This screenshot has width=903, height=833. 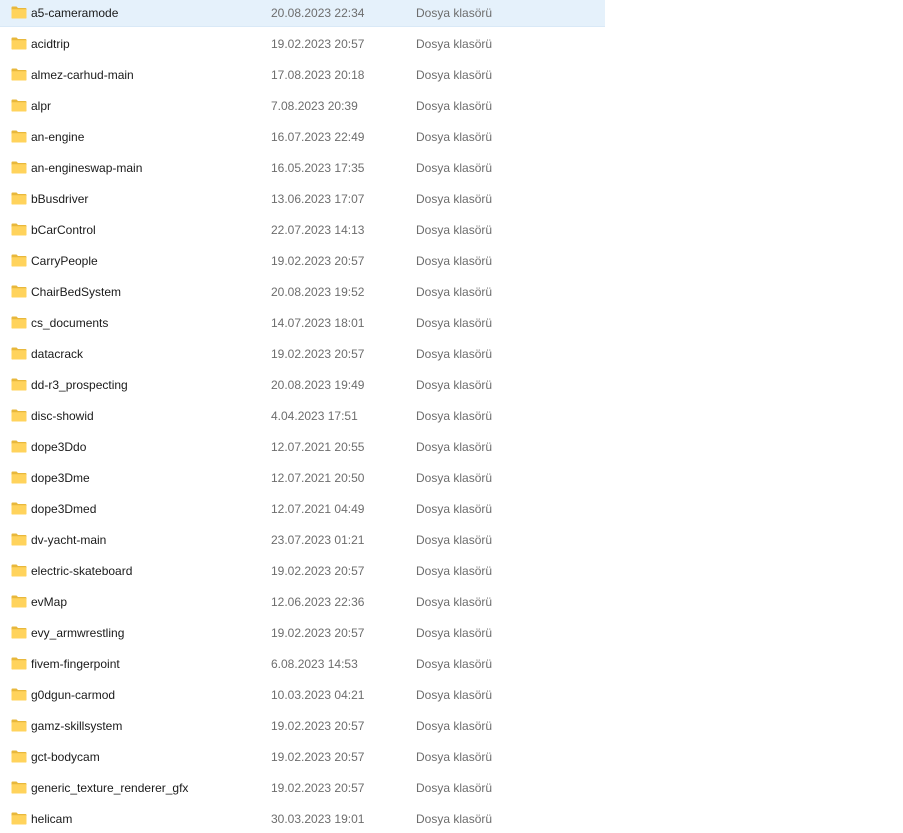 I want to click on file-row: alpr 7.08.2023 20:39 Dosya klasörü, so click(x=302, y=106).